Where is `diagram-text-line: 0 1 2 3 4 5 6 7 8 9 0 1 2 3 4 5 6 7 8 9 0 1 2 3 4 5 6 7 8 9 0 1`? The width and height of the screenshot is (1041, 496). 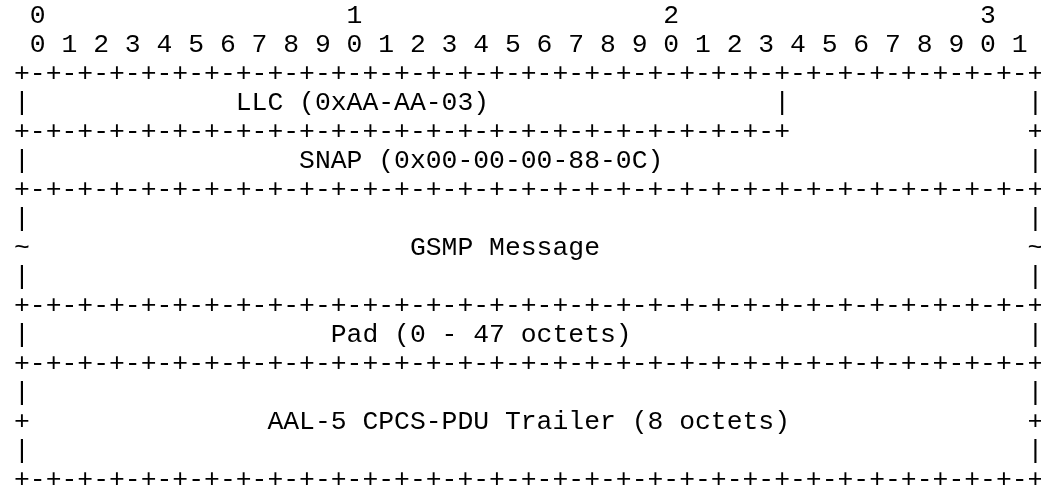 diagram-text-line: 0 1 2 3 4 5 6 7 8 9 0 1 2 3 4 5 6 7 8 9 0 1 2 3 4 5 6 7 8 9 0 1 is located at coordinates (528, 45).